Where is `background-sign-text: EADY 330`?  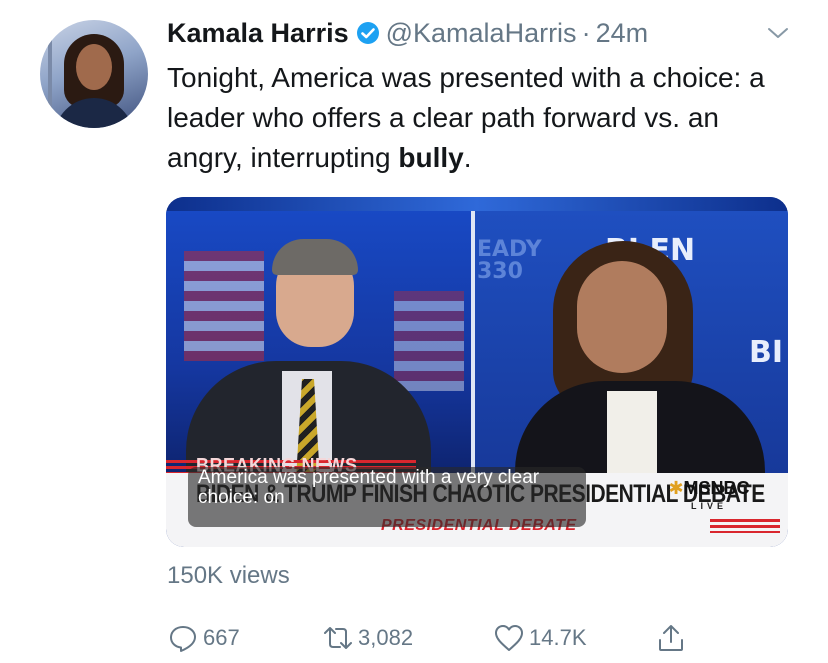 background-sign-text: EADY 330 is located at coordinates (509, 260).